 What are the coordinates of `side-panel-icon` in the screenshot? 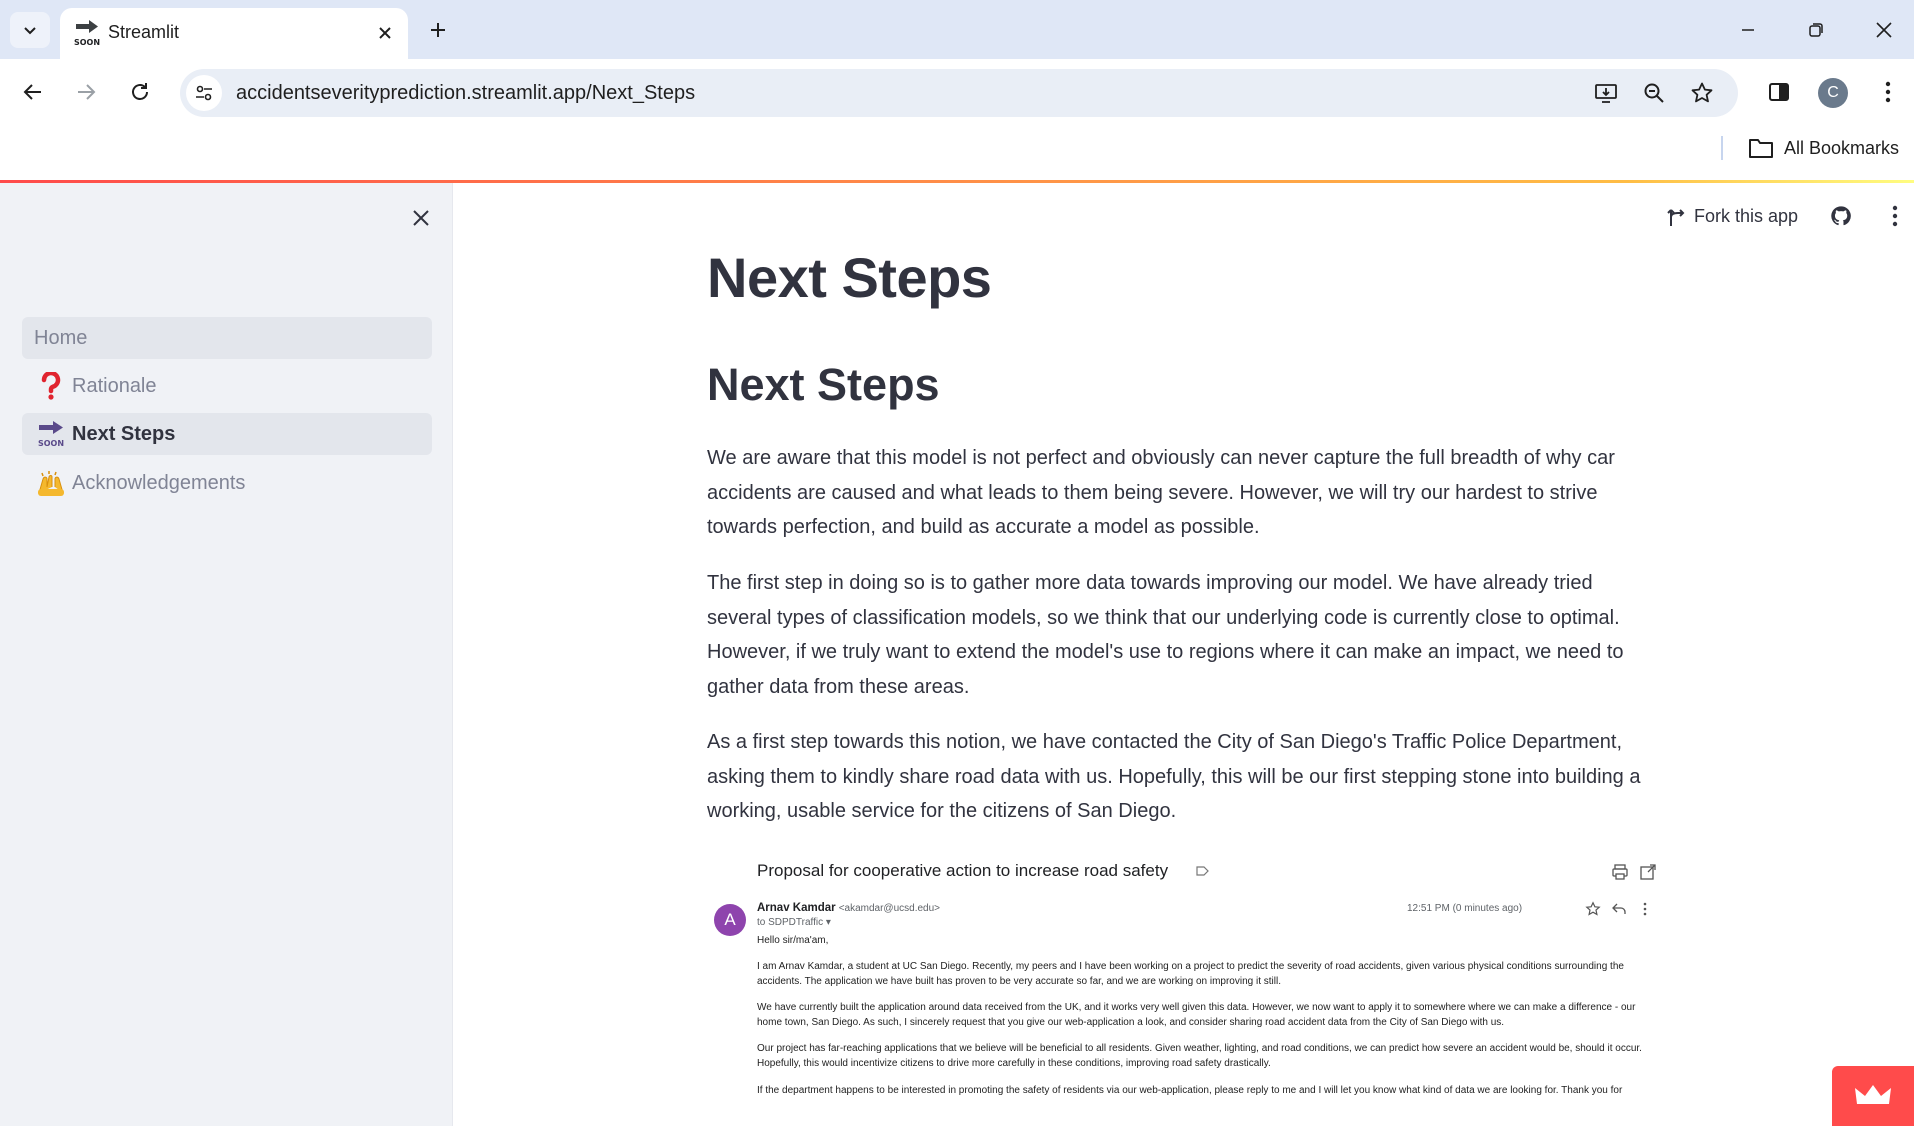 It's located at (1779, 92).